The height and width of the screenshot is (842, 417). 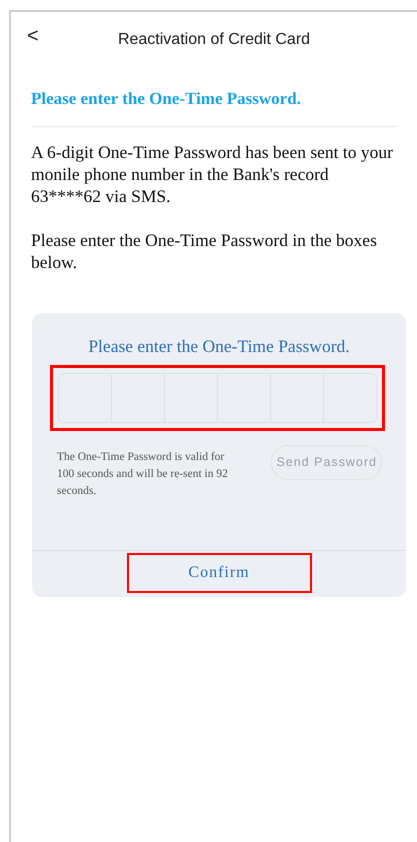 What do you see at coordinates (214, 106) in the screenshot?
I see `section-heading: Please enter the One-Time Password.` at bounding box center [214, 106].